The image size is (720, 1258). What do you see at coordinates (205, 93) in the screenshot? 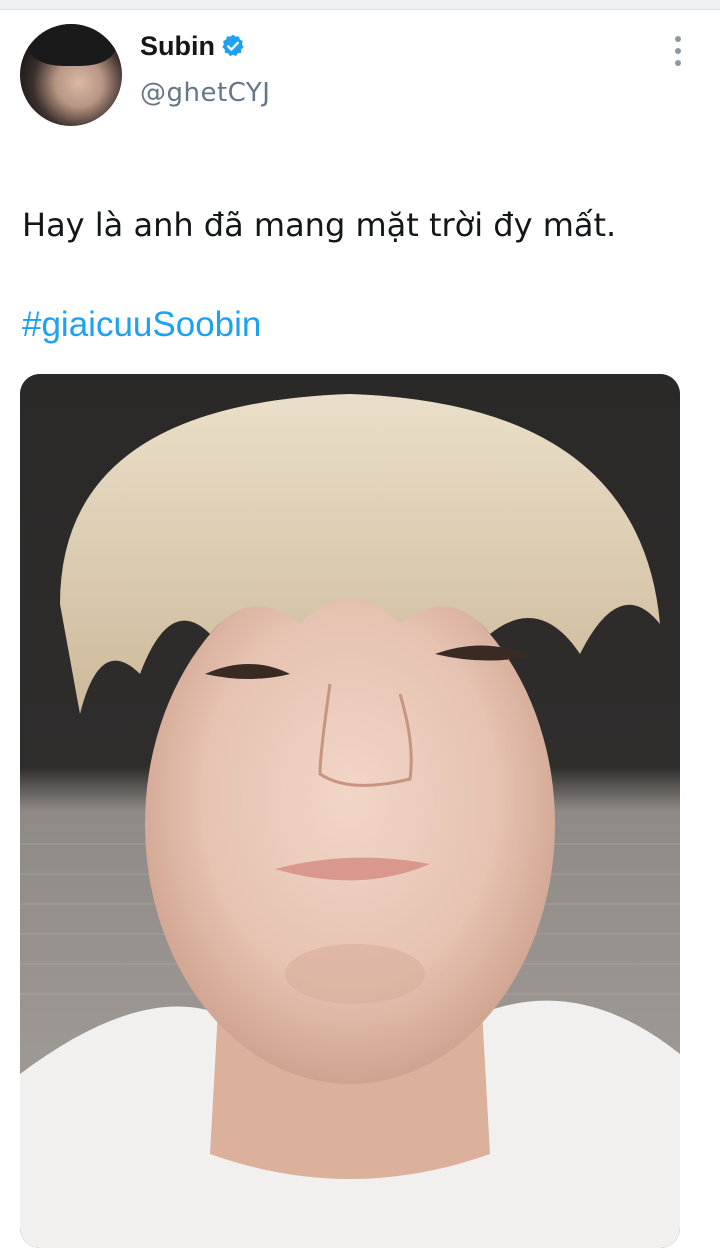
I see `user-handle: @ghetCYJ` at bounding box center [205, 93].